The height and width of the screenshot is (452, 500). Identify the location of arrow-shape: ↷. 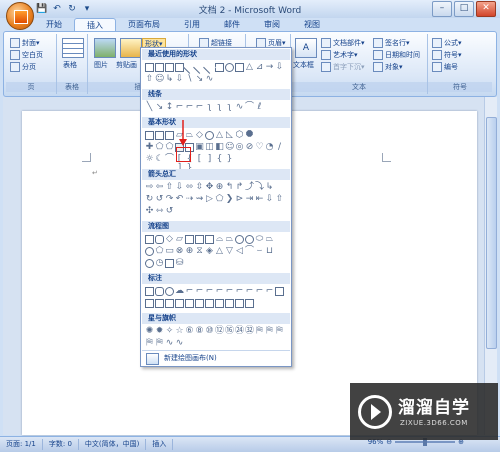
(169, 199).